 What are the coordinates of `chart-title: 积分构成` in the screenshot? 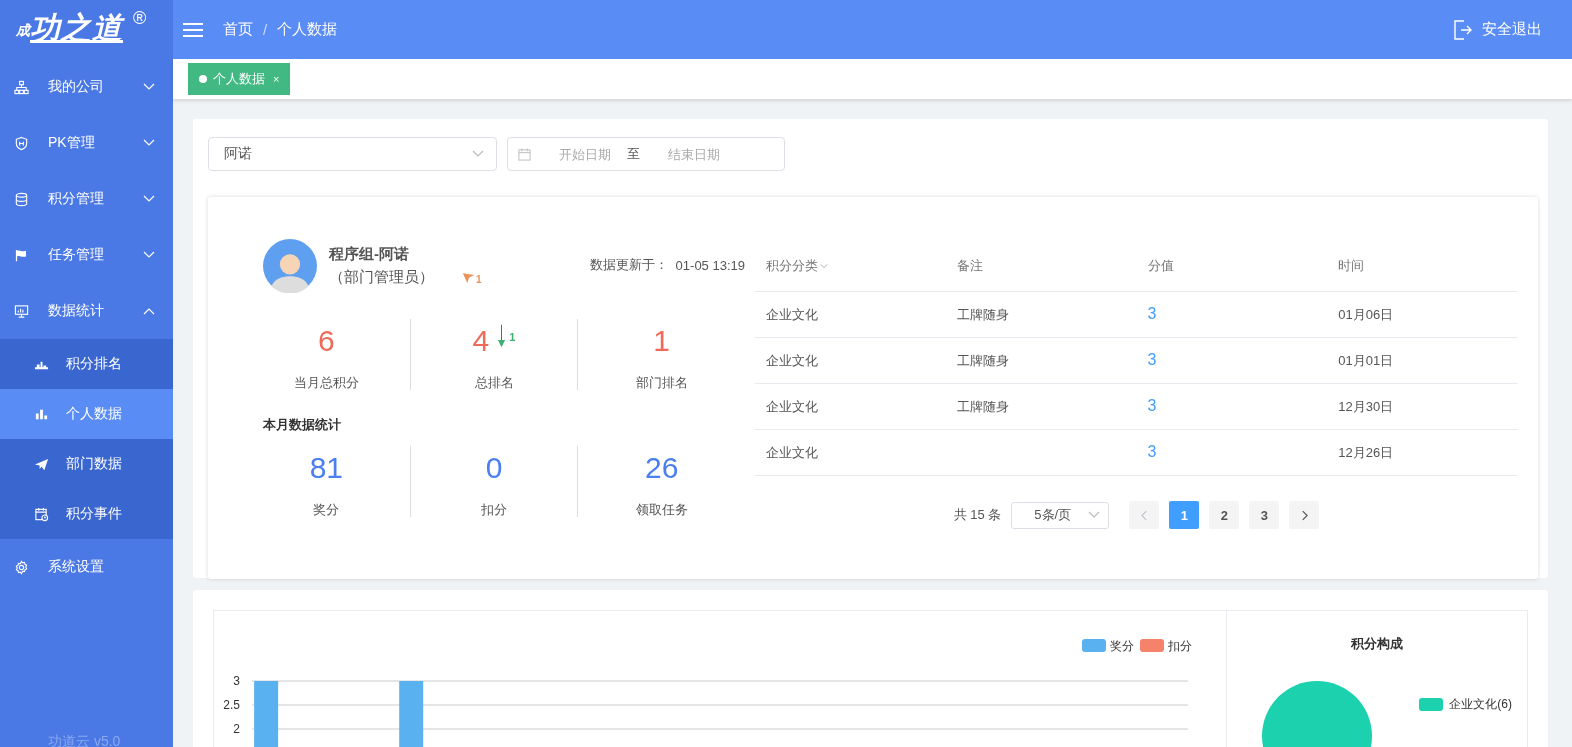 It's located at (1377, 644).